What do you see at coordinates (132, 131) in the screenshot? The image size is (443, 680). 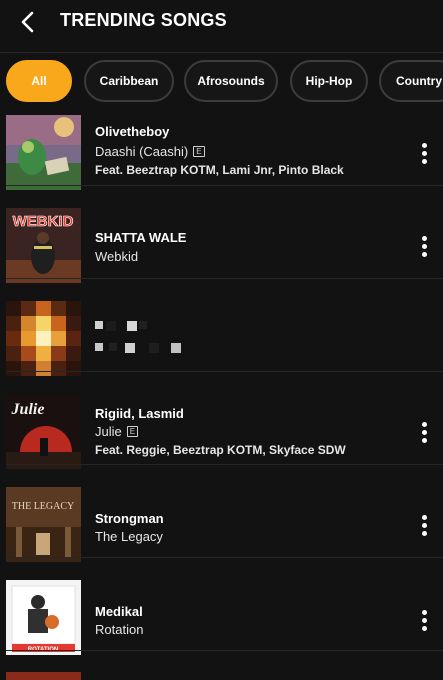 I see `artist-name: Olivetheboy` at bounding box center [132, 131].